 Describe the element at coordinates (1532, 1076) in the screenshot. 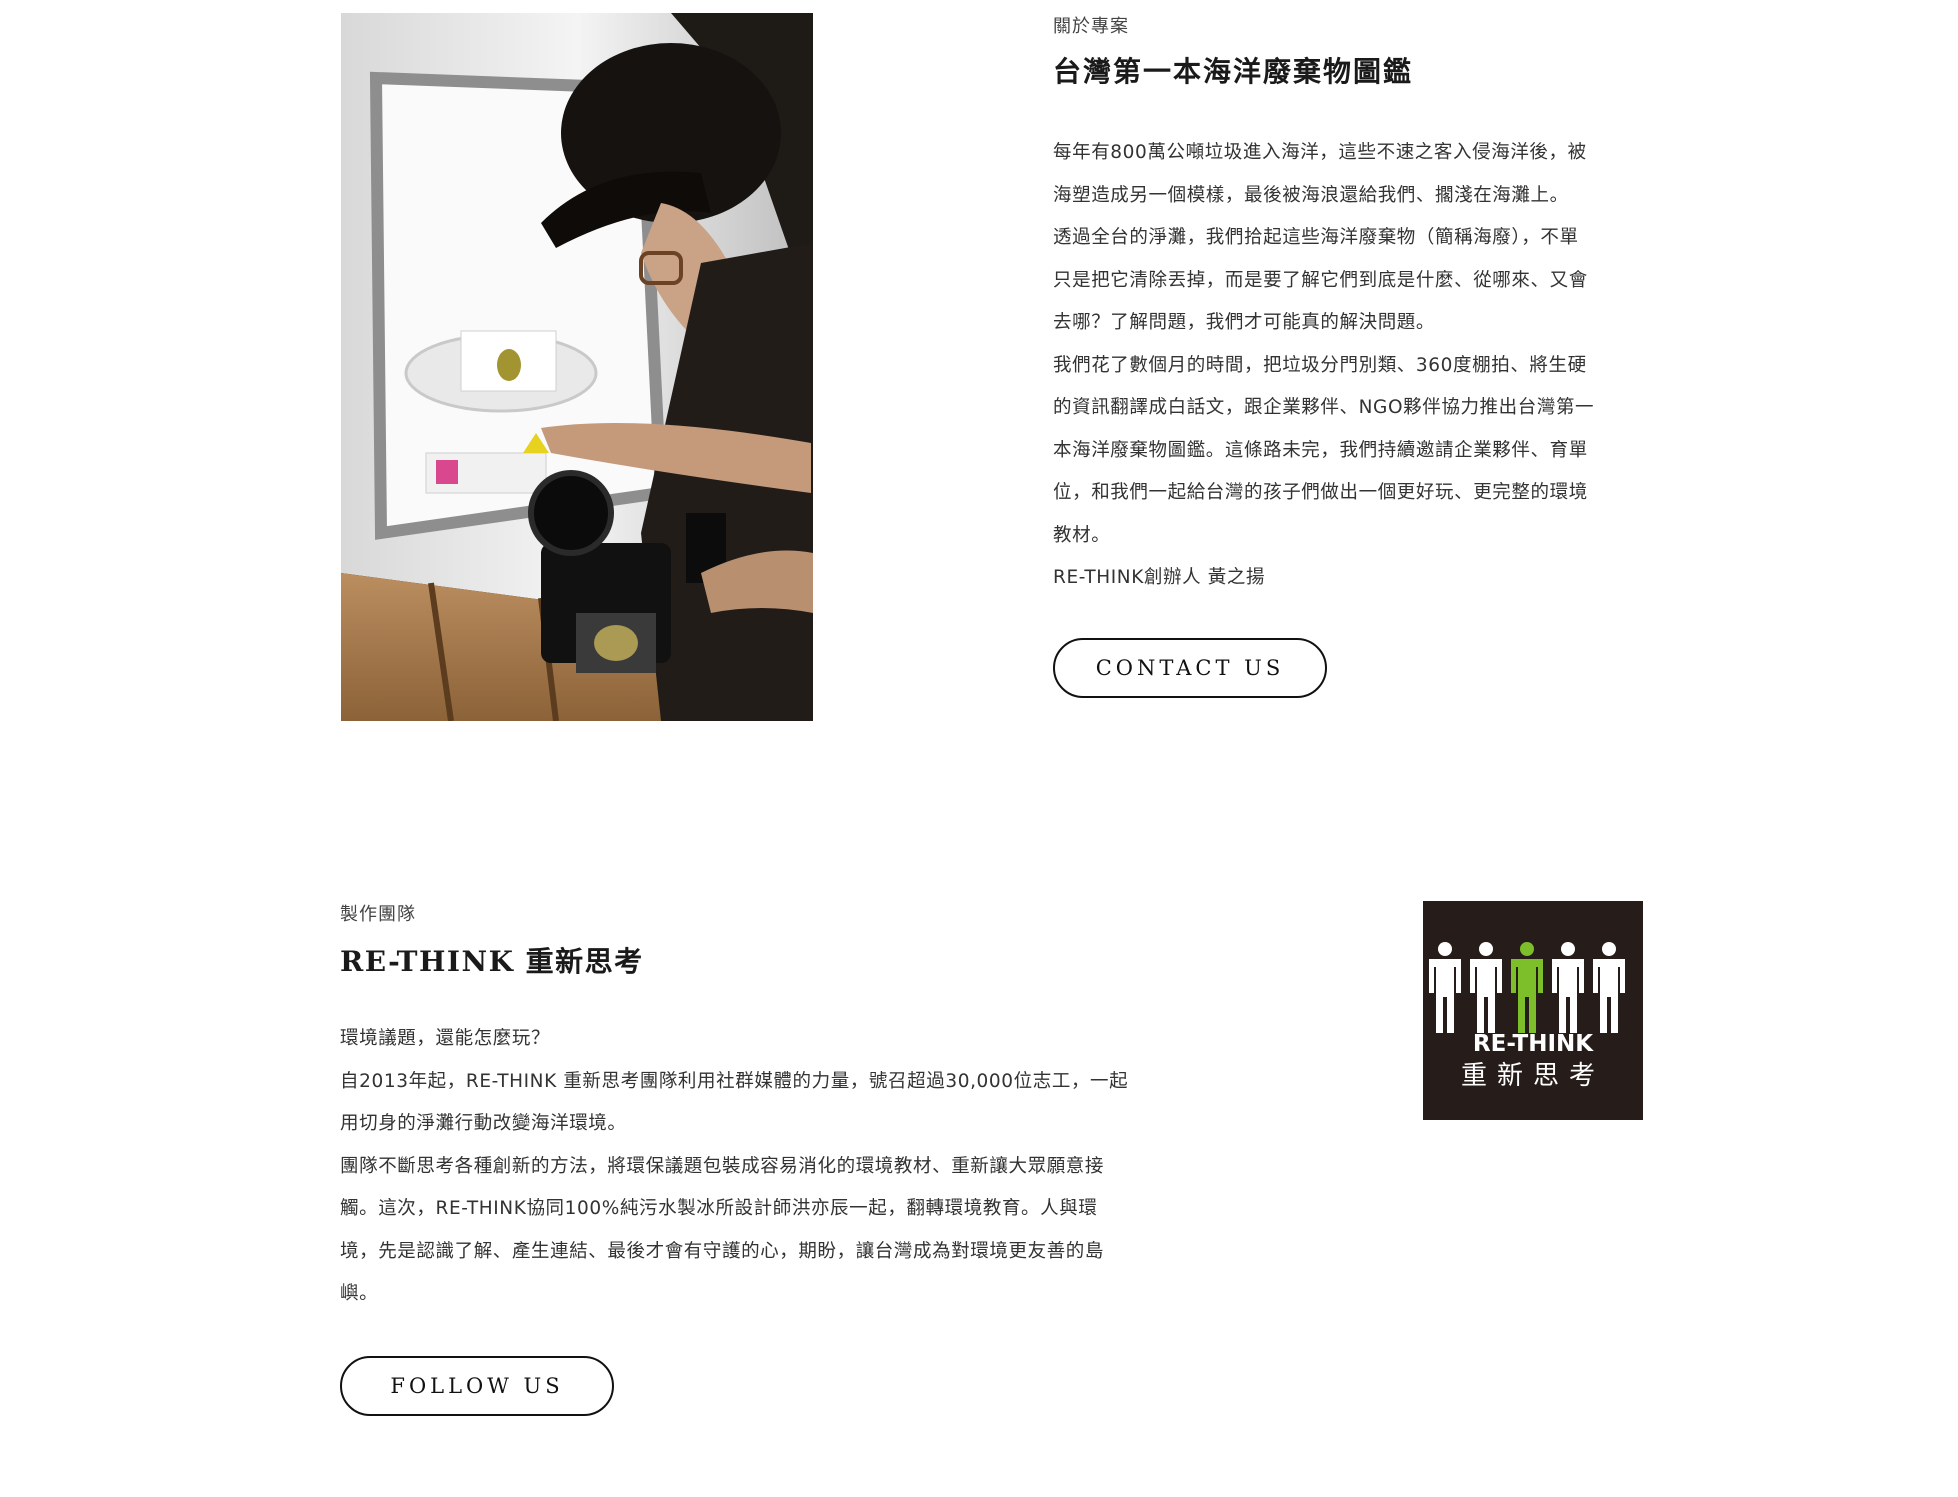

I see `logo-wordmark-zh: 重新思考` at that location.